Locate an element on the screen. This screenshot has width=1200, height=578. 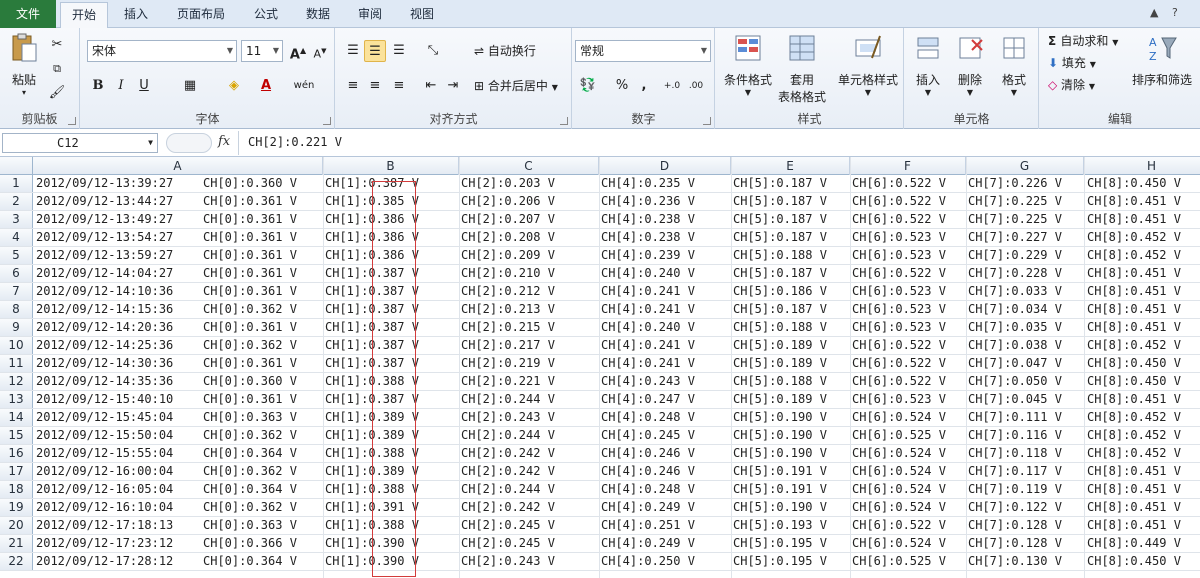
cell-a: 2012/09/12-16:00:04 is located at coordinates (104, 471).